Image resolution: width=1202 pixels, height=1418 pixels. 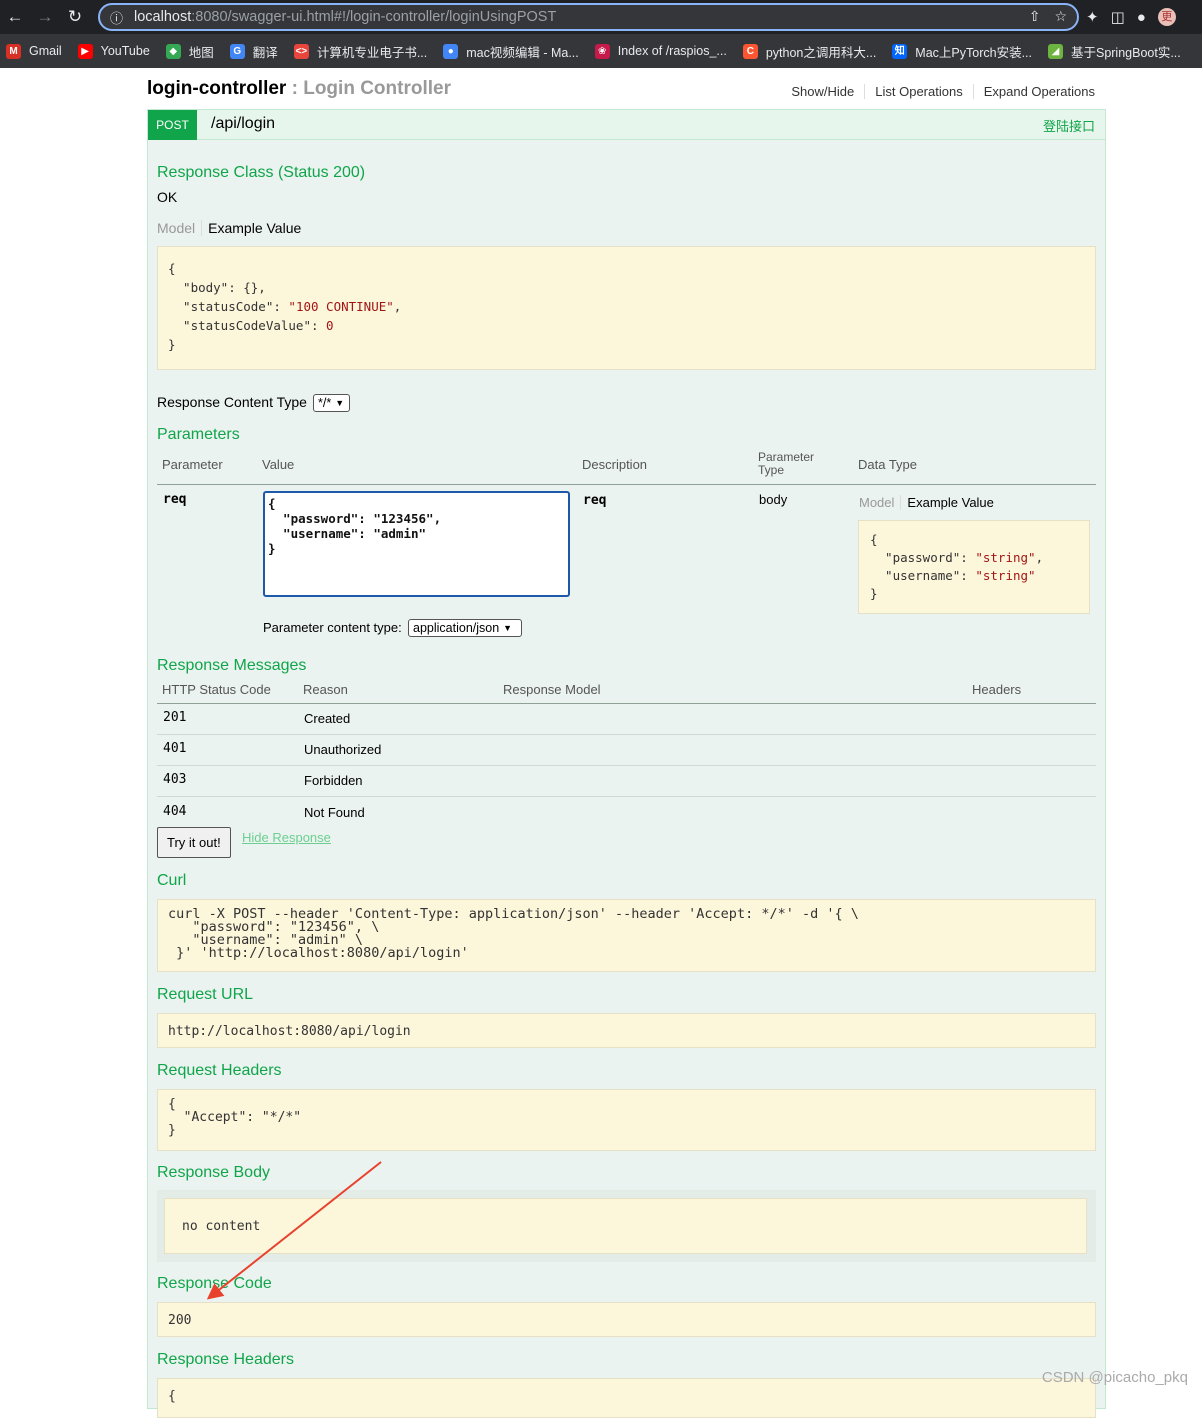 I want to click on chevron-down-icon: ▼, so click(x=508, y=628).